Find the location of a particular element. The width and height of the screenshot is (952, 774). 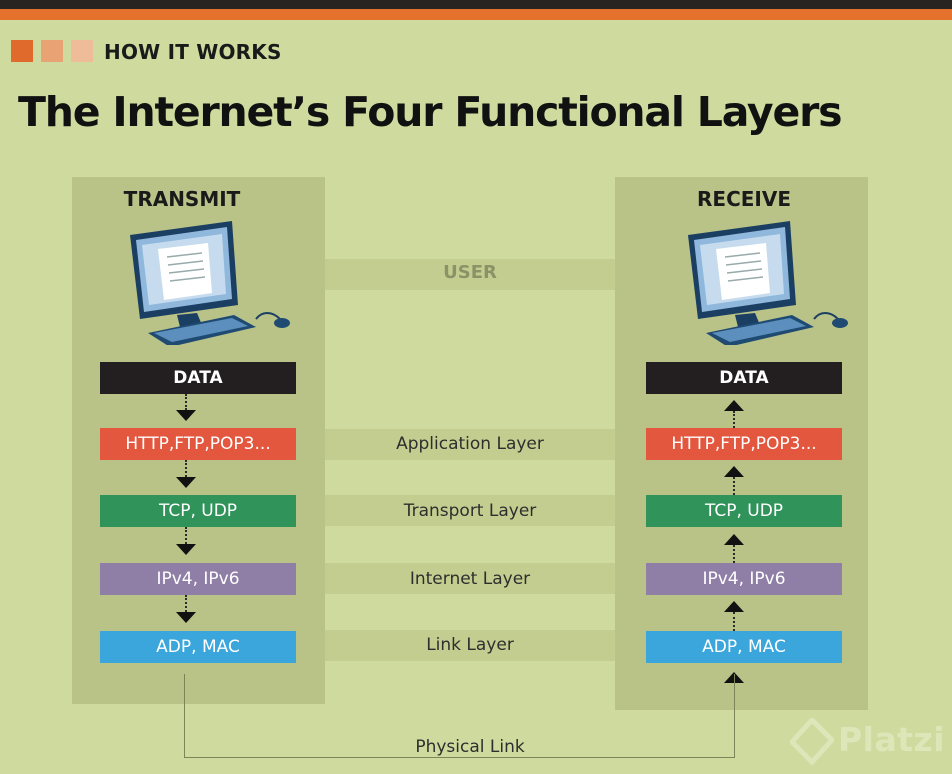

receive-data-box: DATA is located at coordinates (744, 378).